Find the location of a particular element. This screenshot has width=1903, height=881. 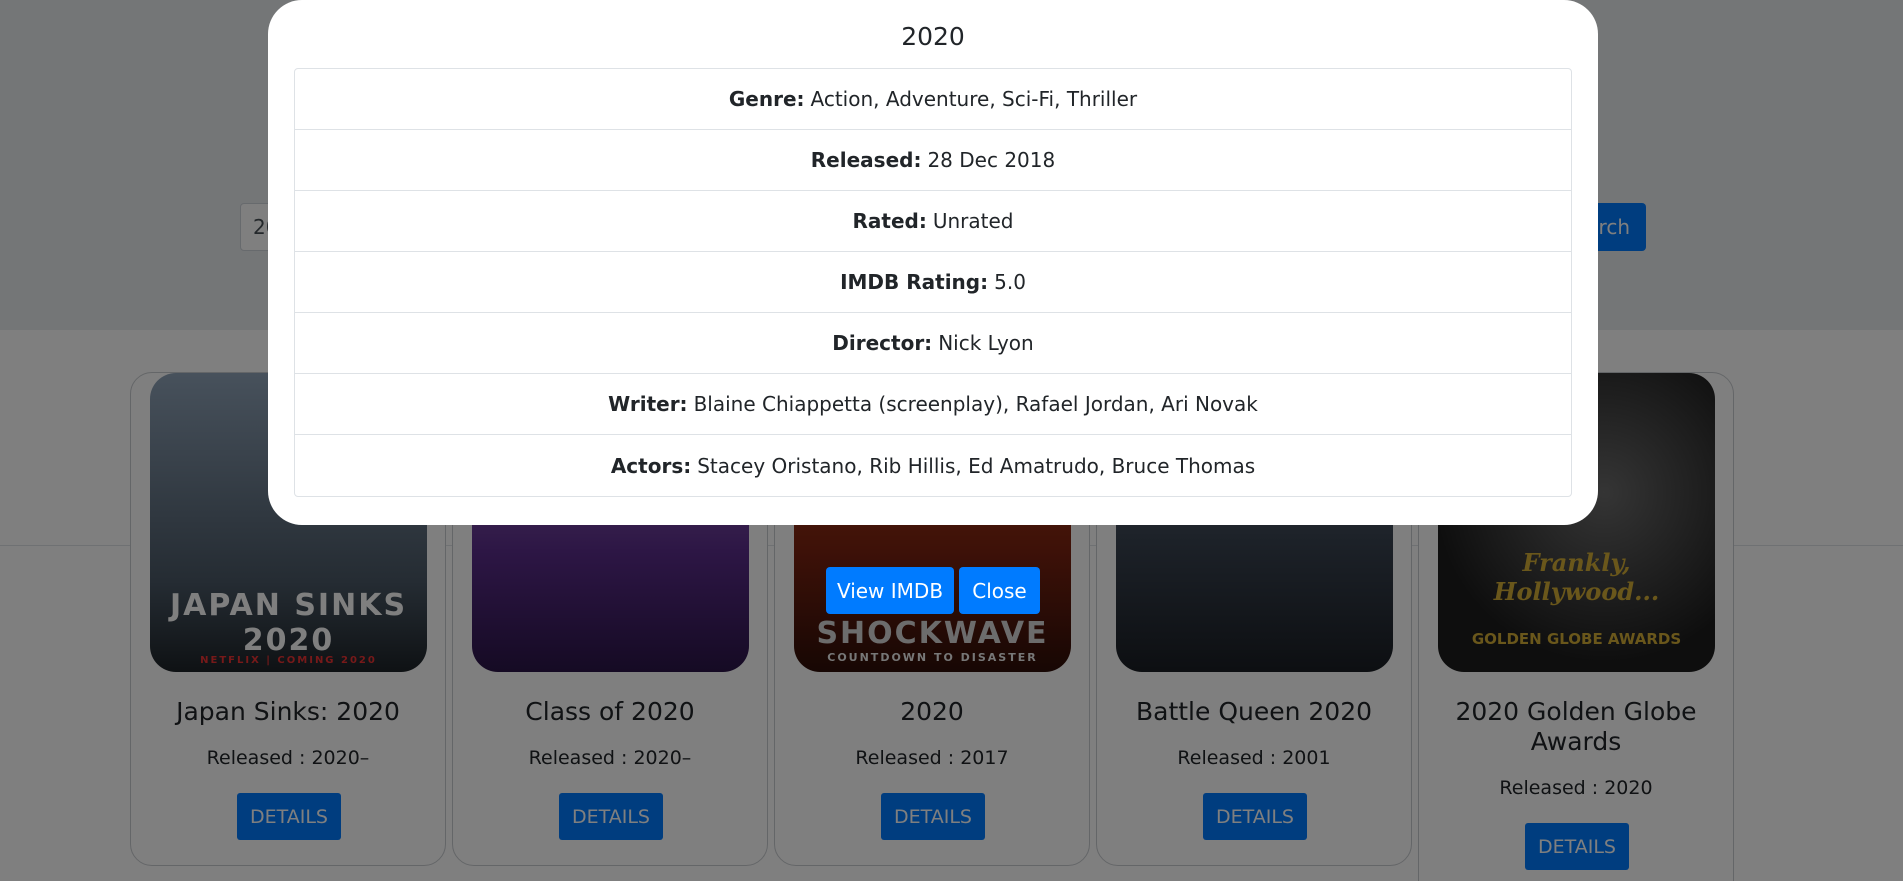

detail-director: Director: Nick Lyon is located at coordinates (933, 343).